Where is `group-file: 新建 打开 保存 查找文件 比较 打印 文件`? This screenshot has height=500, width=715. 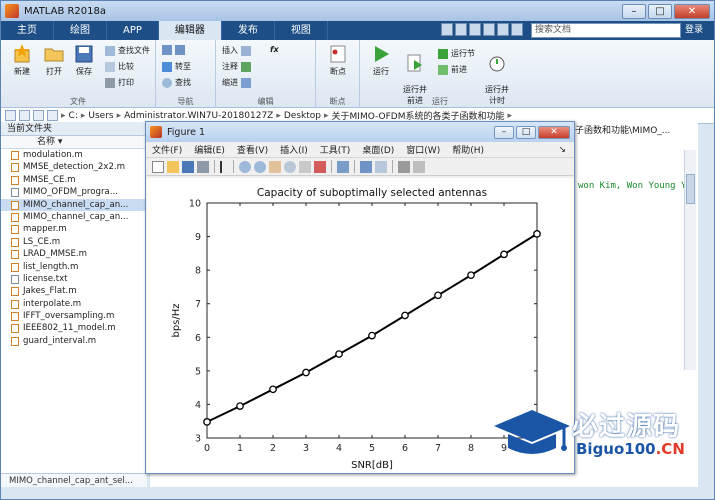
group-file: 新建 打开 保存 查找文件 比较 打印 文件 is located at coordinates (78, 74).